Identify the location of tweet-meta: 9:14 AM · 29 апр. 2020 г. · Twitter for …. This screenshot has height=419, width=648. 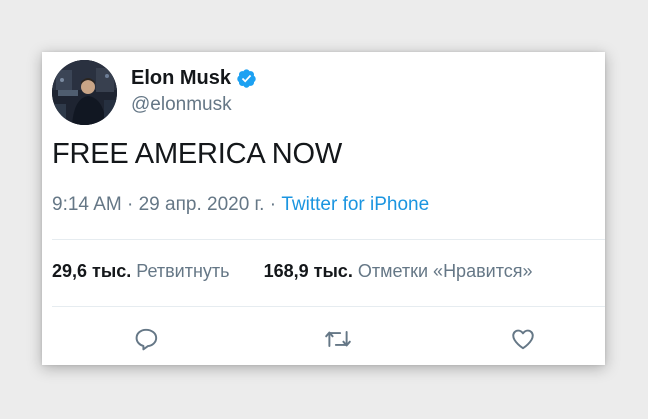
(240, 205).